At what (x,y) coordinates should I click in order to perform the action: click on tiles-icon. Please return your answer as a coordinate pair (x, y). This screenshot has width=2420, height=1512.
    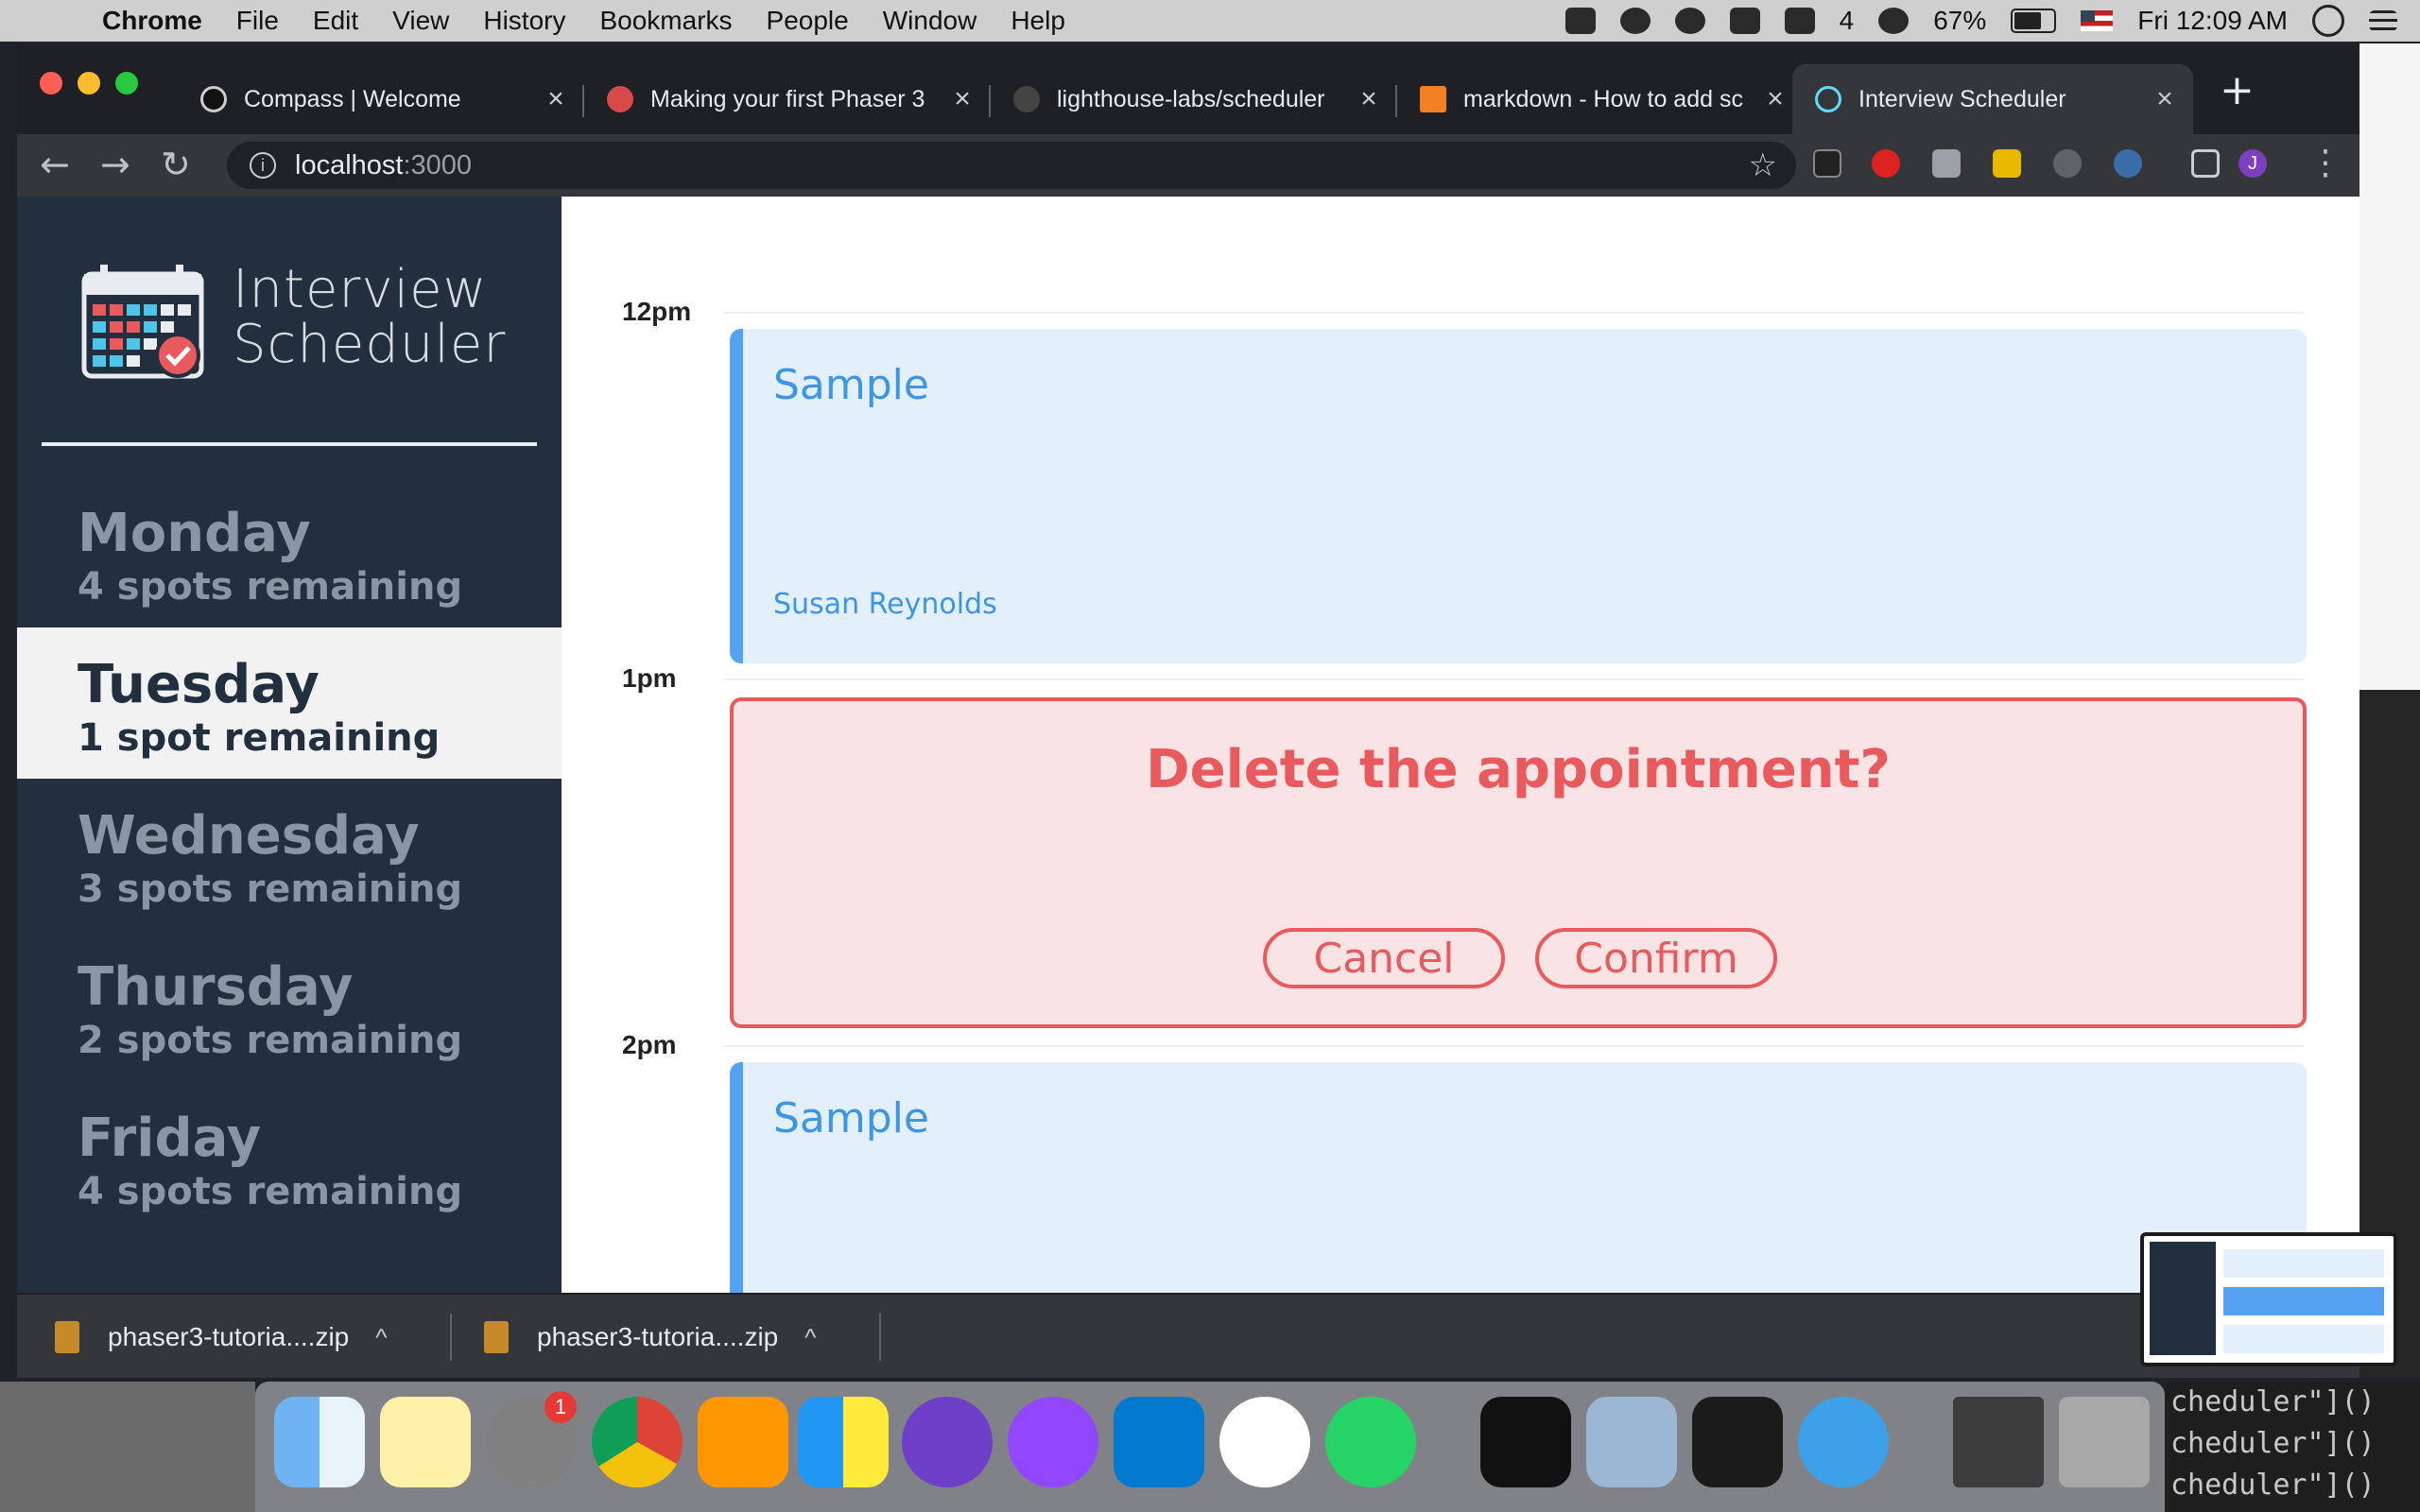
    Looking at the image, I should click on (843, 1442).